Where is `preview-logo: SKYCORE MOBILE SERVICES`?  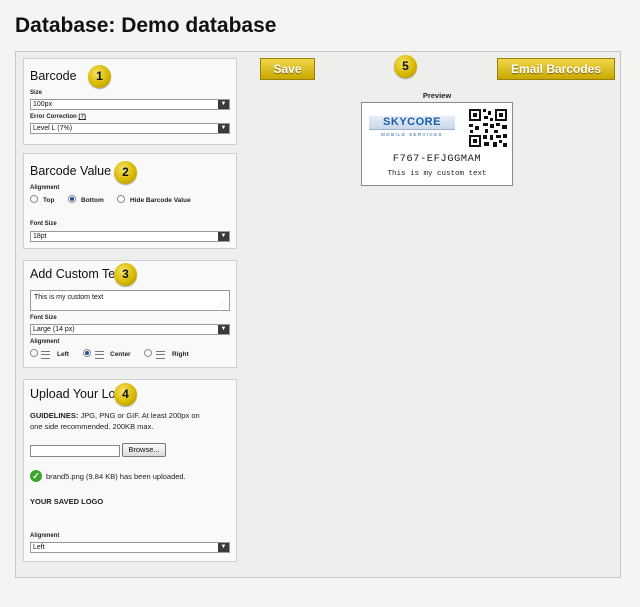 preview-logo: SKYCORE MOBILE SERVICES is located at coordinates (412, 126).